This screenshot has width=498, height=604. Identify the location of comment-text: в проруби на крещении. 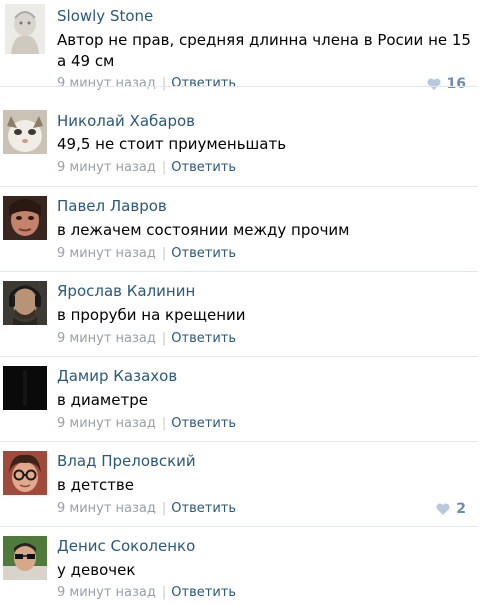
(151, 315).